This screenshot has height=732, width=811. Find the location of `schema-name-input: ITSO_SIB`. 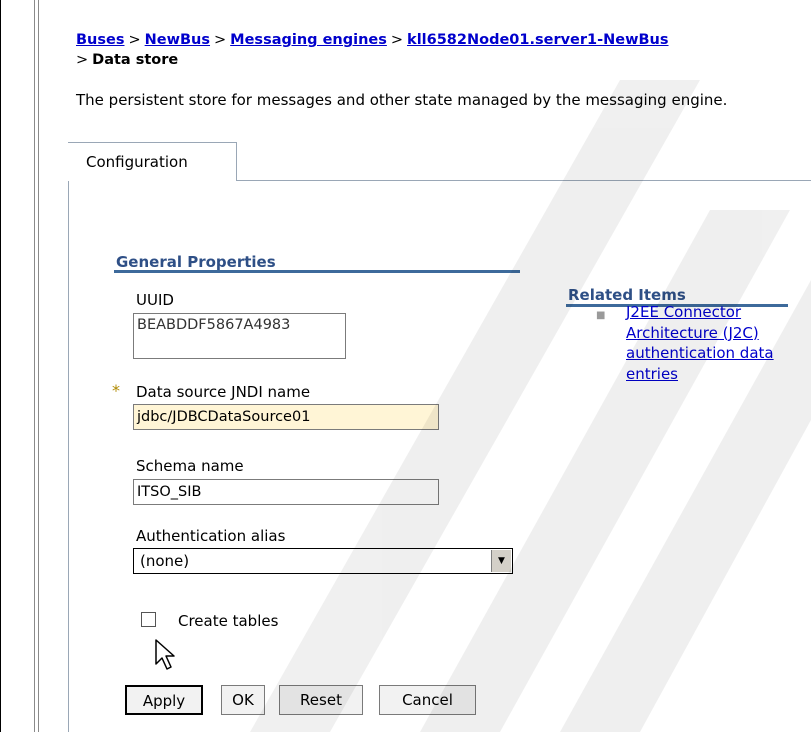

schema-name-input: ITSO_SIB is located at coordinates (286, 492).